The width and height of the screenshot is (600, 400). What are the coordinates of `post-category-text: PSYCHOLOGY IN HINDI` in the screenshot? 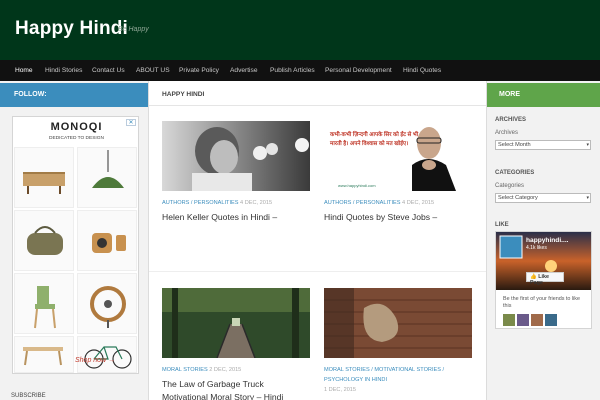 It's located at (355, 380).